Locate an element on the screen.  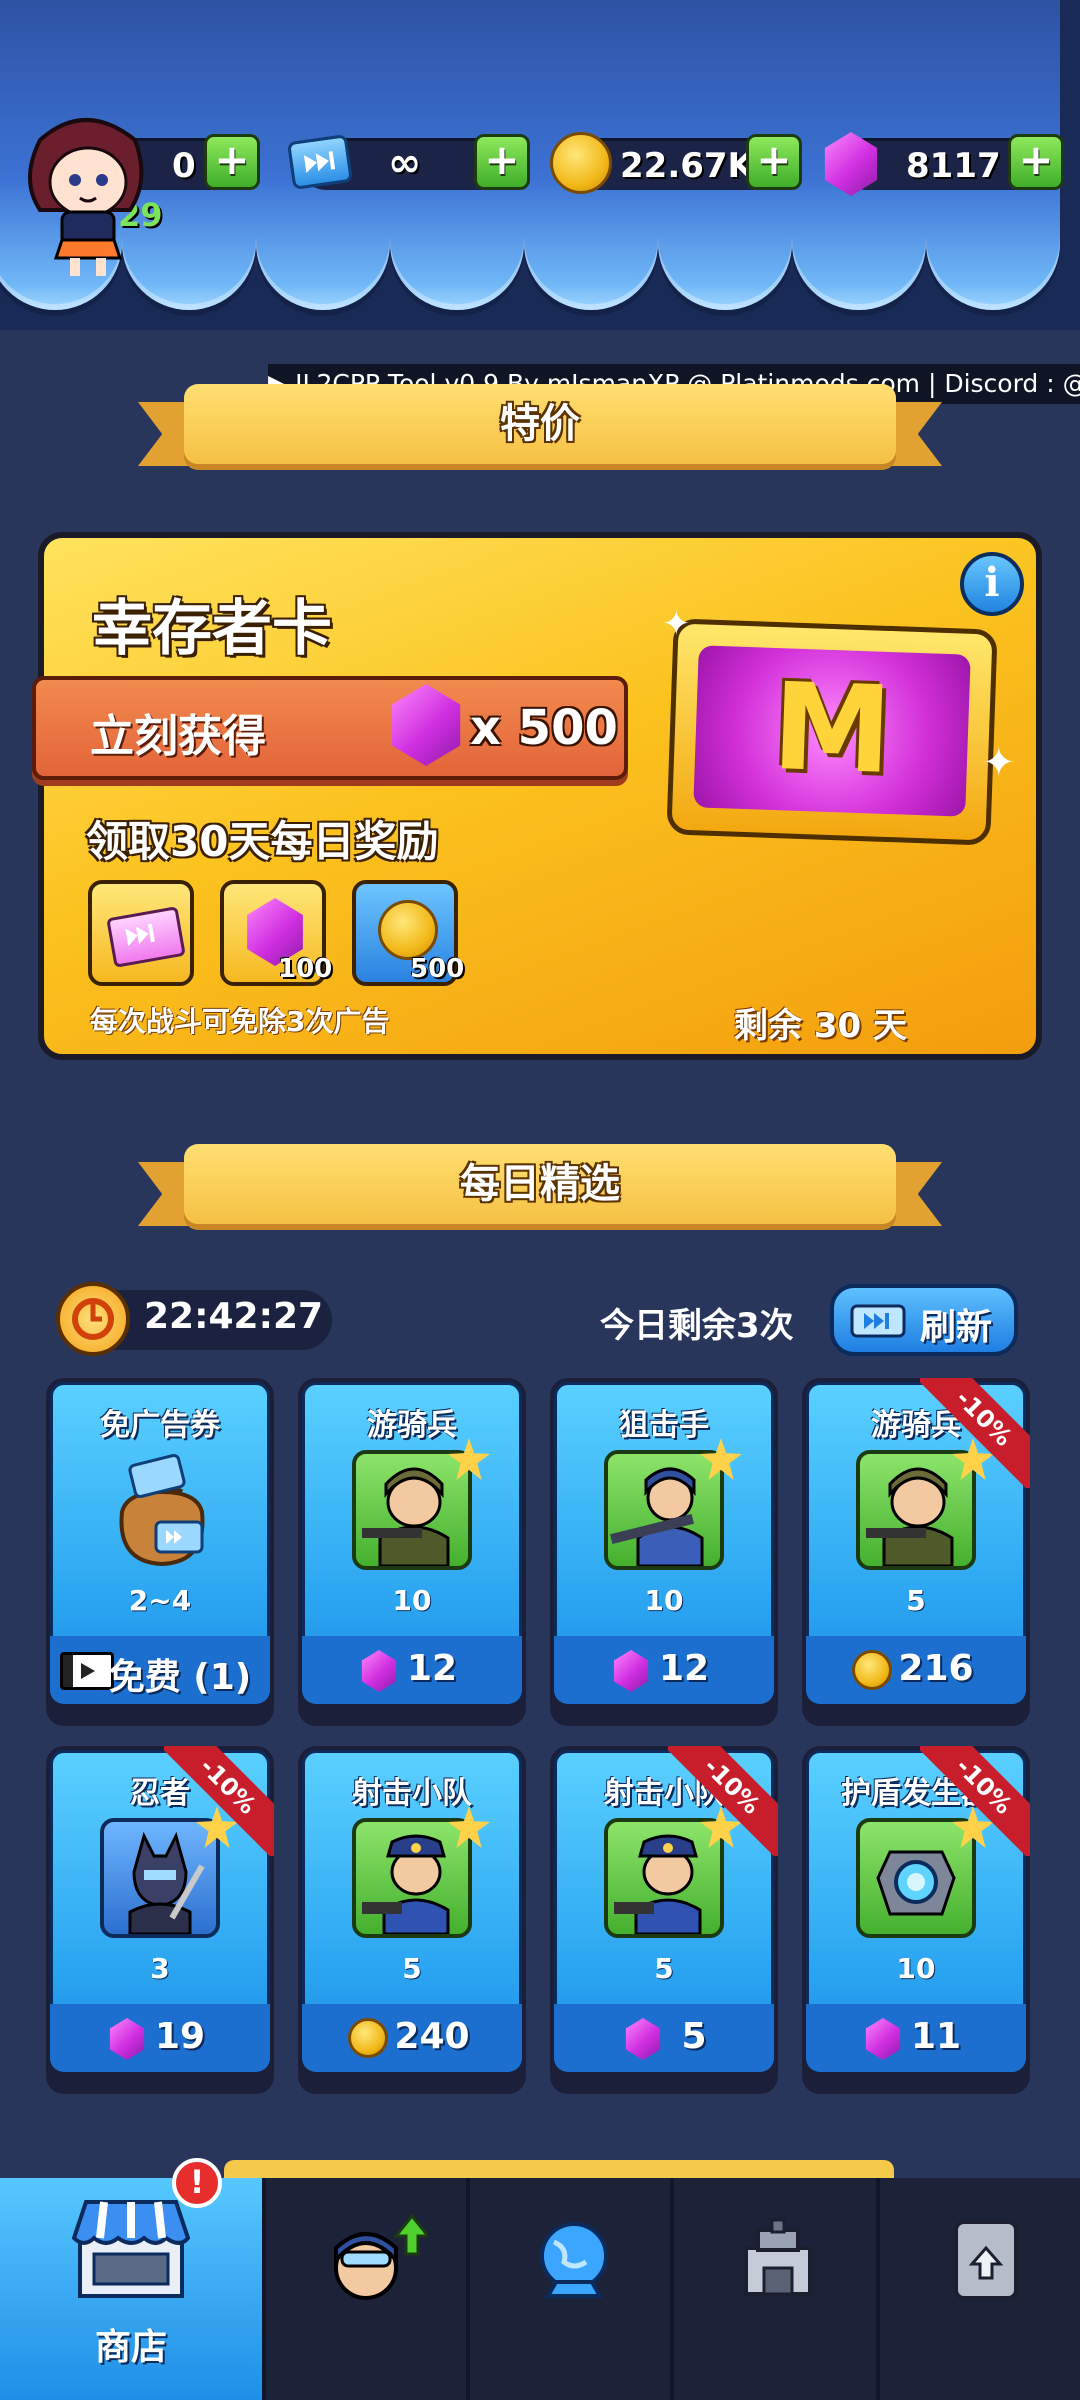
locked-card-icon is located at coordinates (986, 2260).